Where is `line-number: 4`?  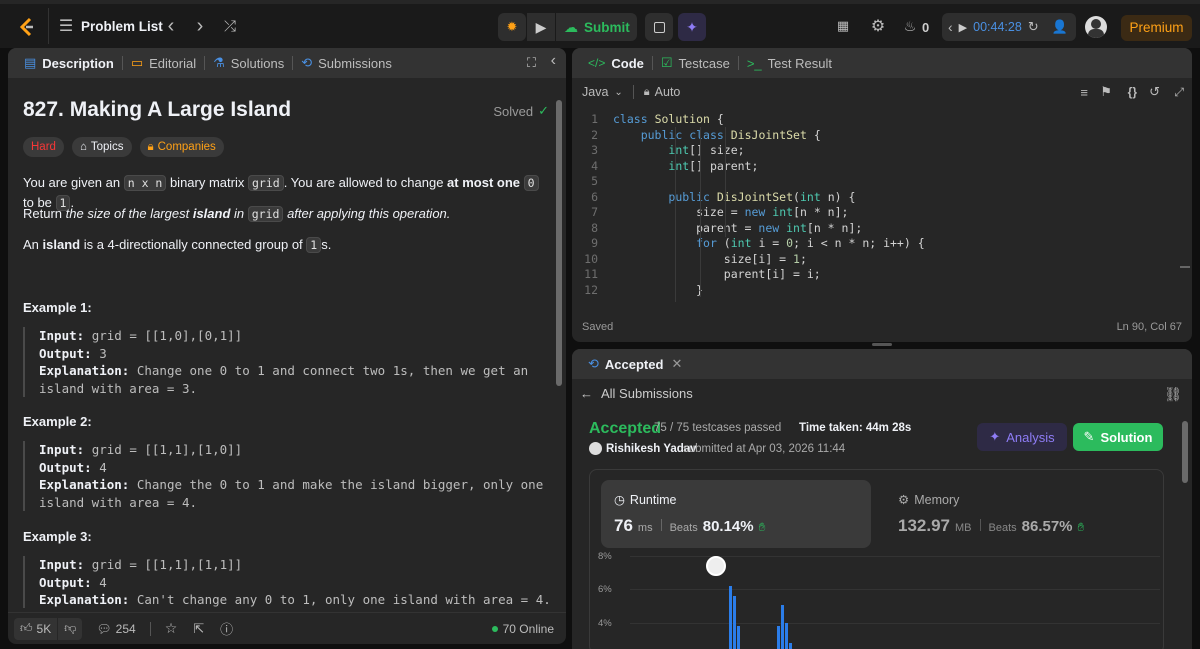 line-number: 4 is located at coordinates (594, 165).